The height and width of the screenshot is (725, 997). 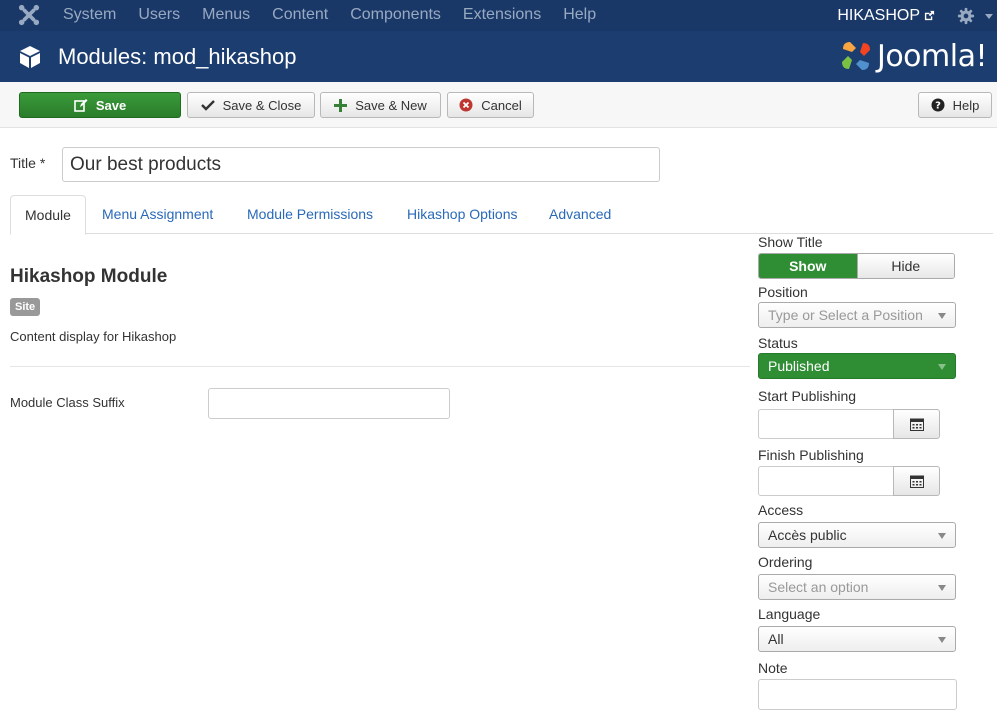 I want to click on save-label: Save, so click(x=111, y=105).